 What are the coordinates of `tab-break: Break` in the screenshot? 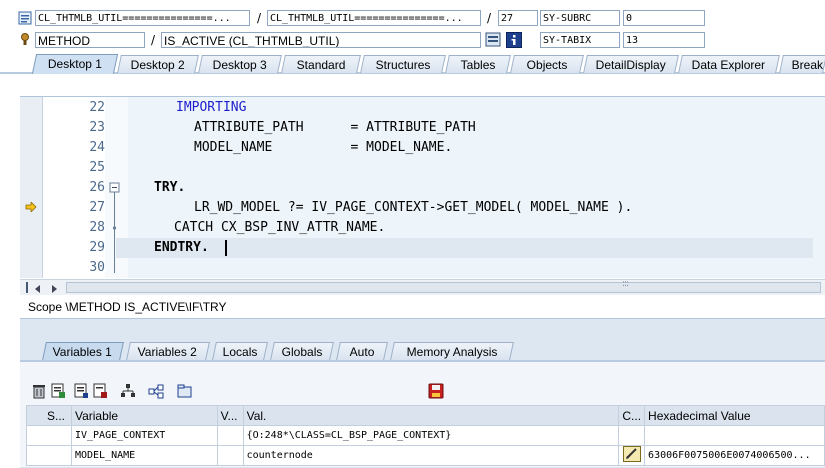 It's located at (802, 64).